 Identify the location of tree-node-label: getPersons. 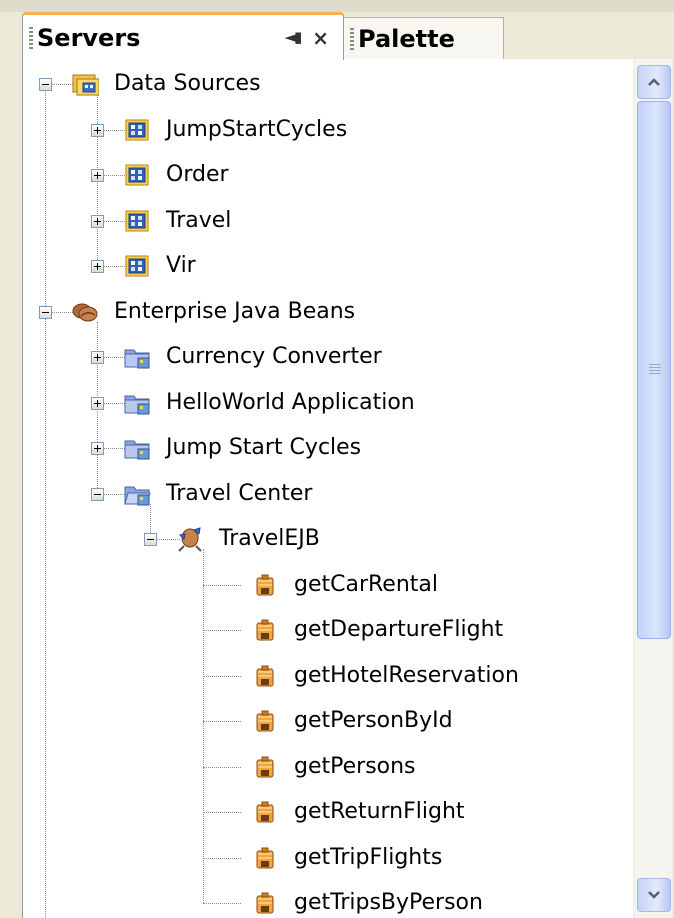
(355, 766).